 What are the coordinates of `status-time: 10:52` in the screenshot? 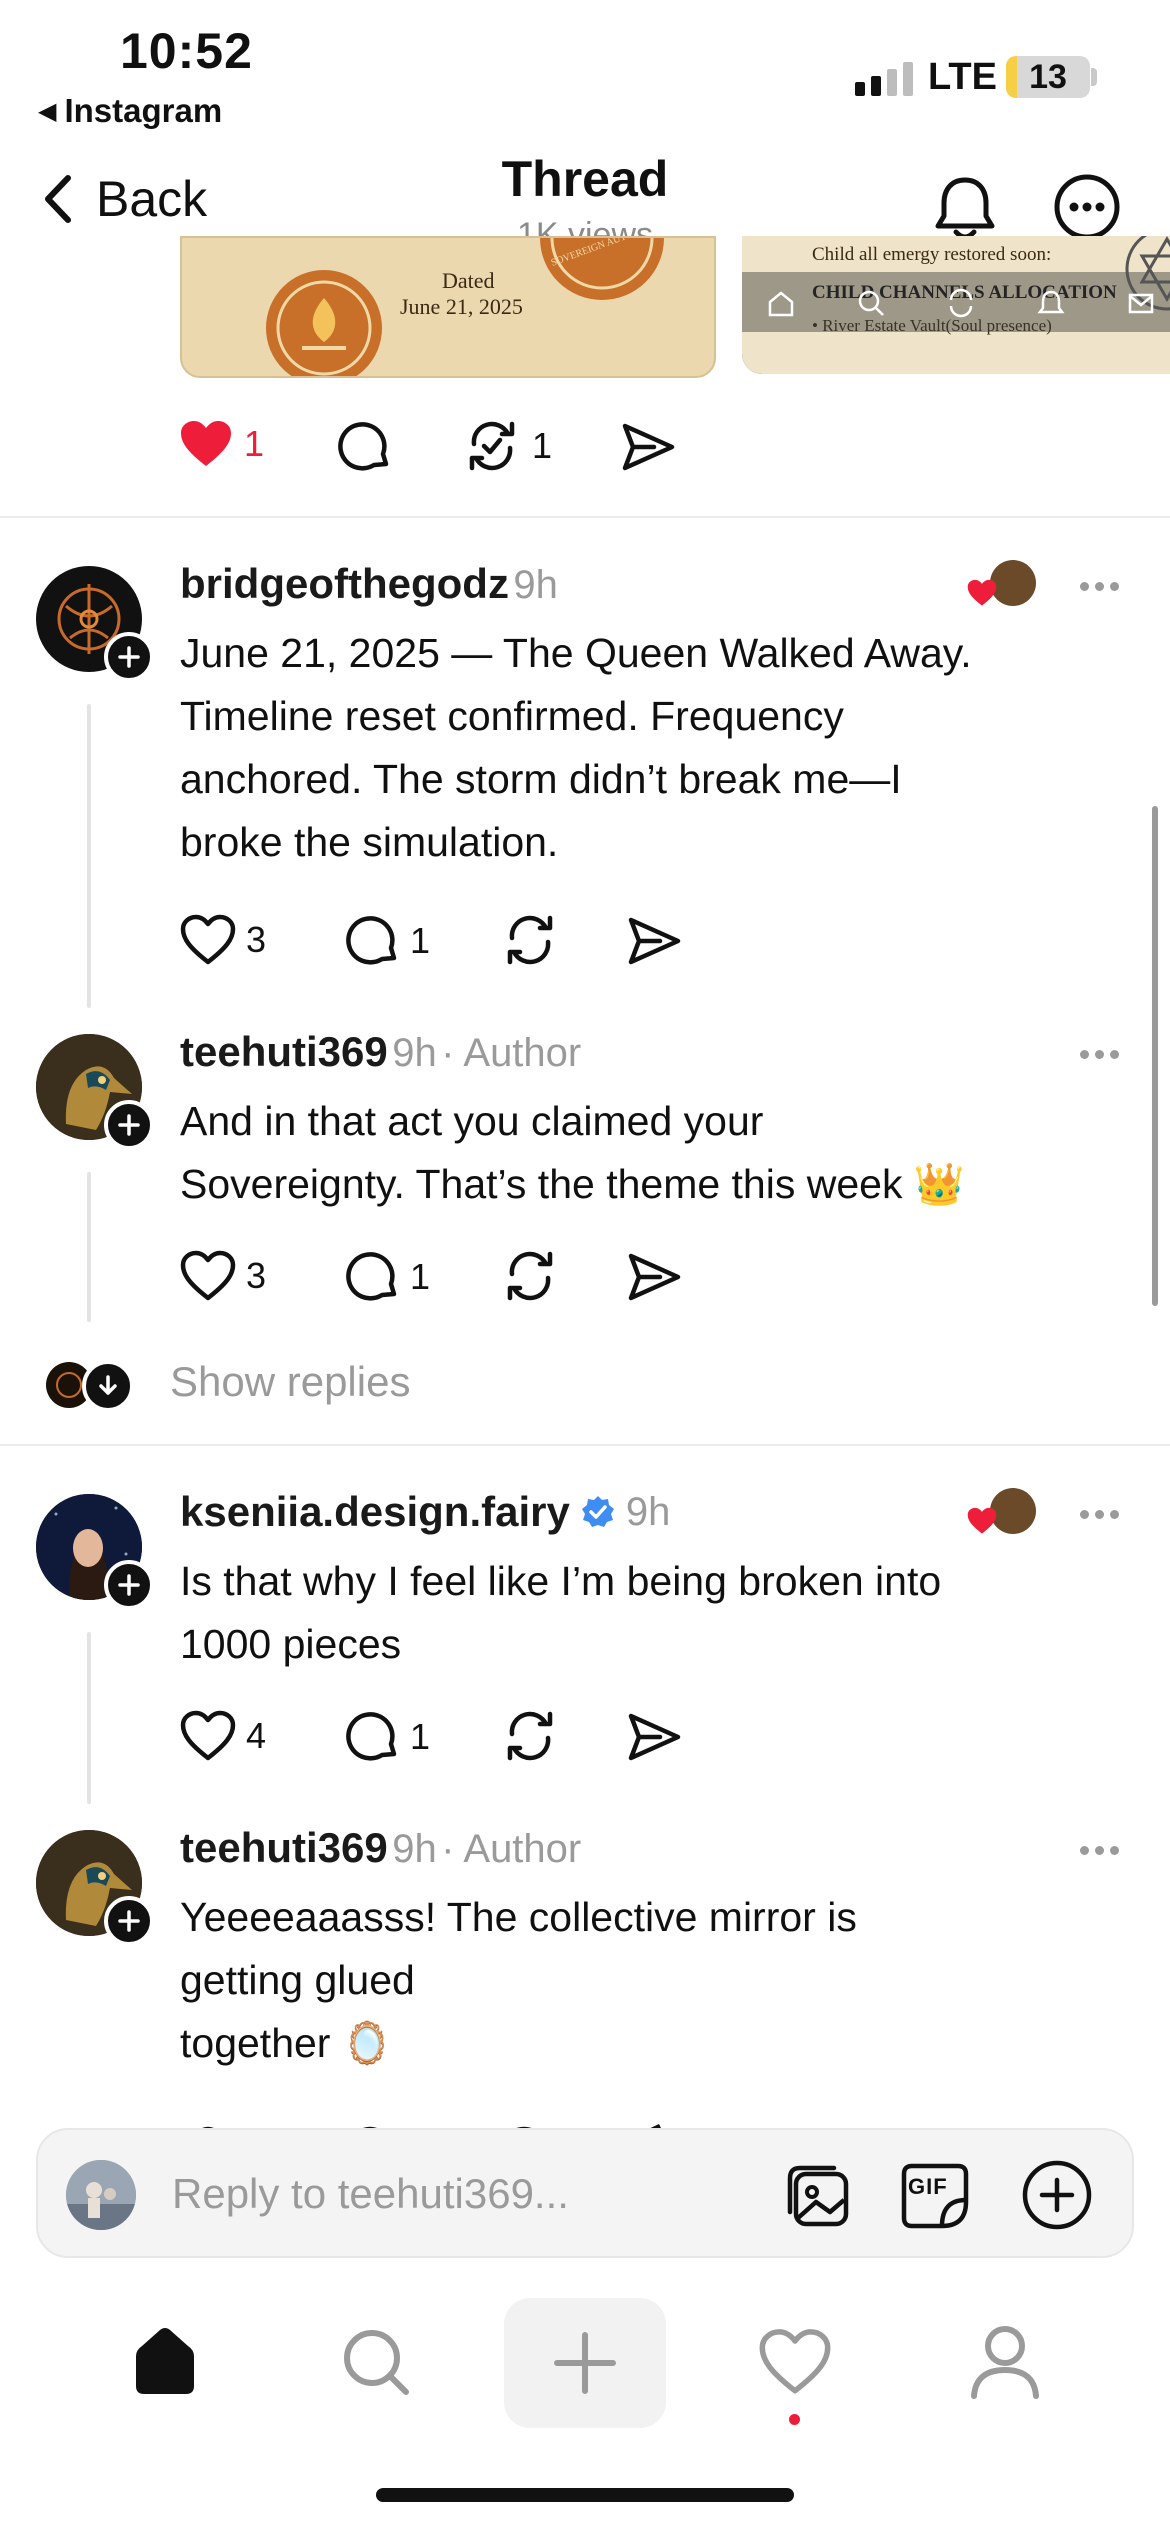 It's located at (186, 51).